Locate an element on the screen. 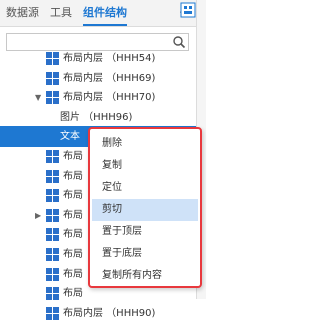 The image size is (320, 324). tree-row: 图片 （HHH96) is located at coordinates (98, 117).